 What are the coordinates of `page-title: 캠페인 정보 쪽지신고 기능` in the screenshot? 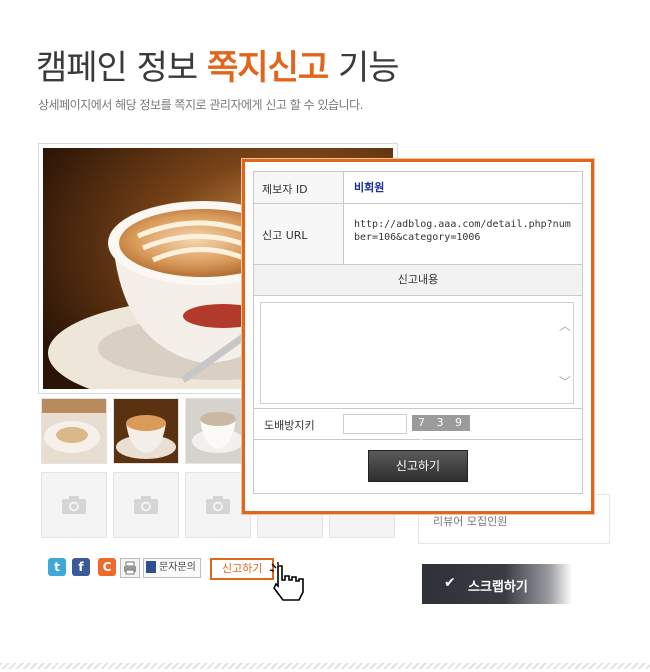 It's located at (218, 64).